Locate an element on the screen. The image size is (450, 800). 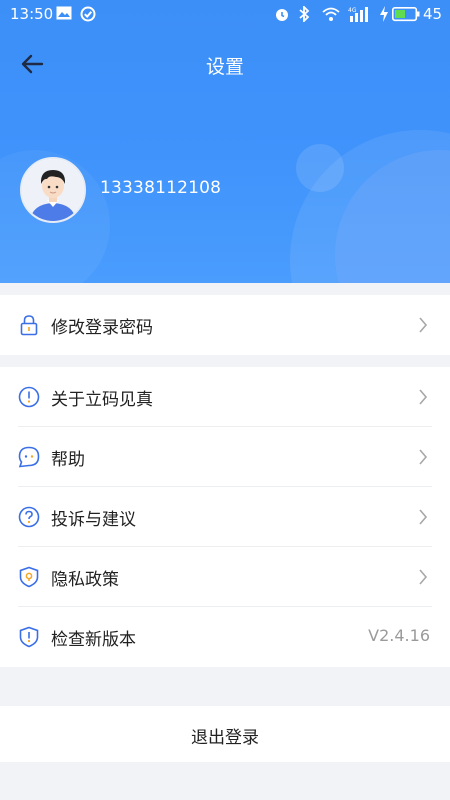
security-section: 修改登录密码 is located at coordinates (225, 325).